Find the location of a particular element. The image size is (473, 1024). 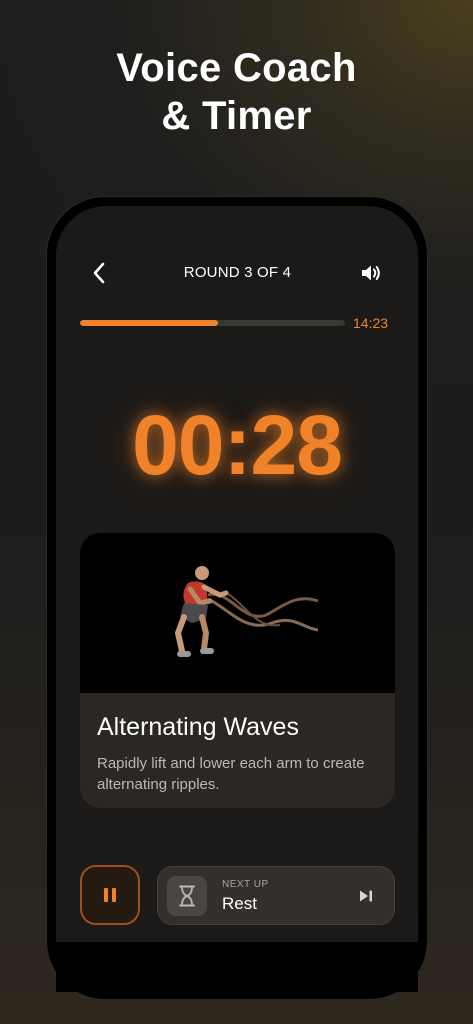

pause-button is located at coordinates (110, 895).